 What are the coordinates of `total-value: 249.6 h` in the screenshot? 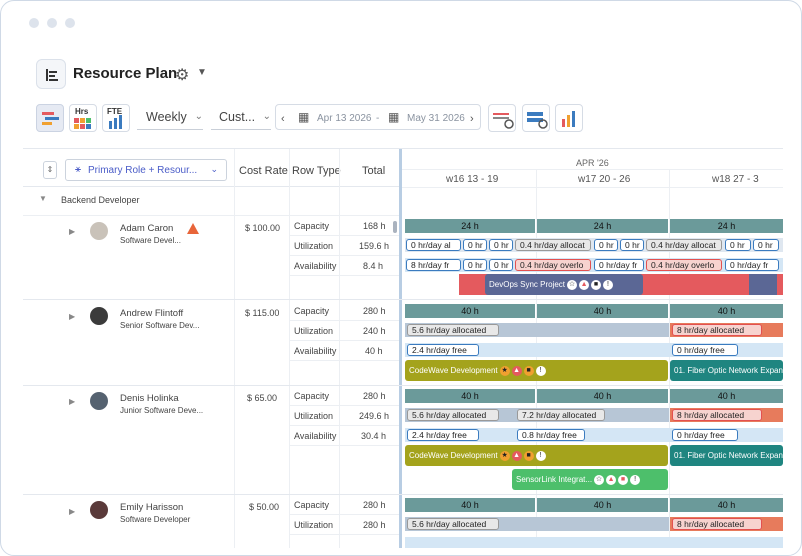 It's located at (374, 416).